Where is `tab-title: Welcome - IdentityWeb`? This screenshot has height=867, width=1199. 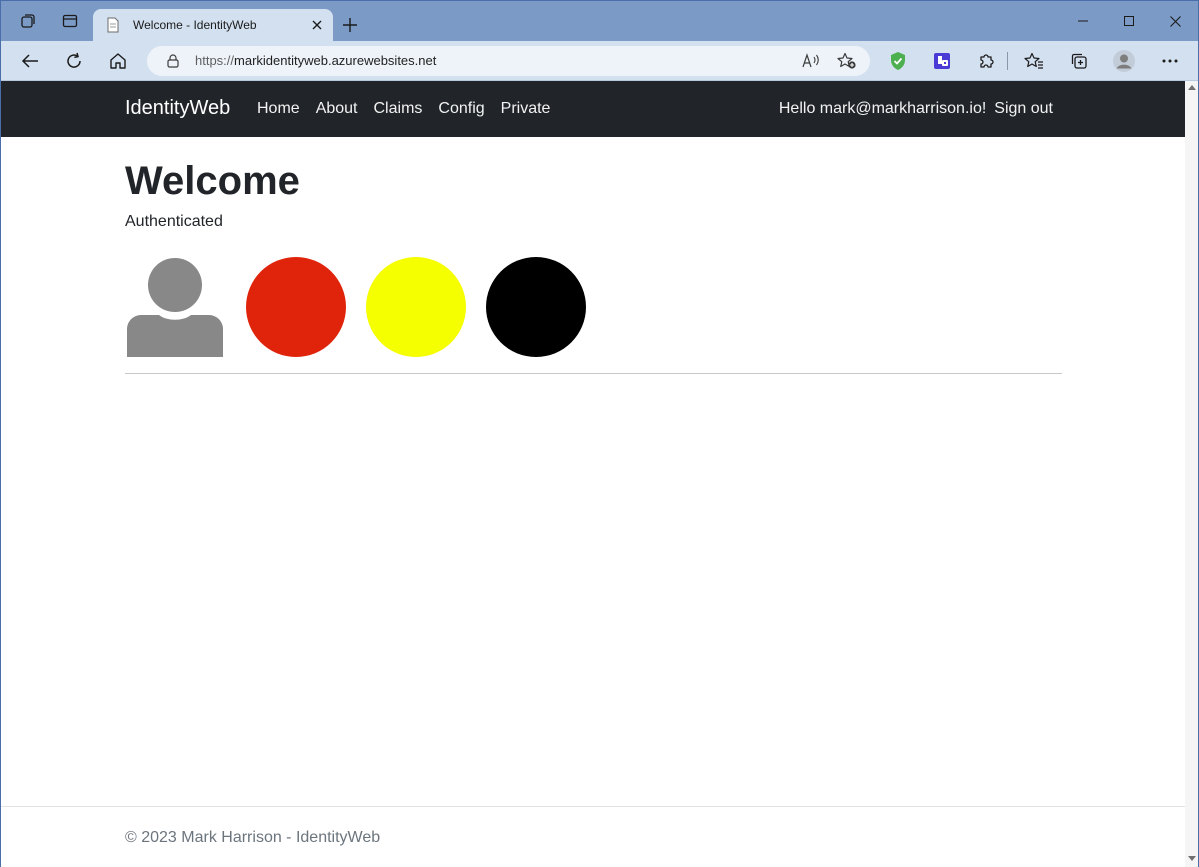
tab-title: Welcome - IdentityWeb is located at coordinates (195, 25).